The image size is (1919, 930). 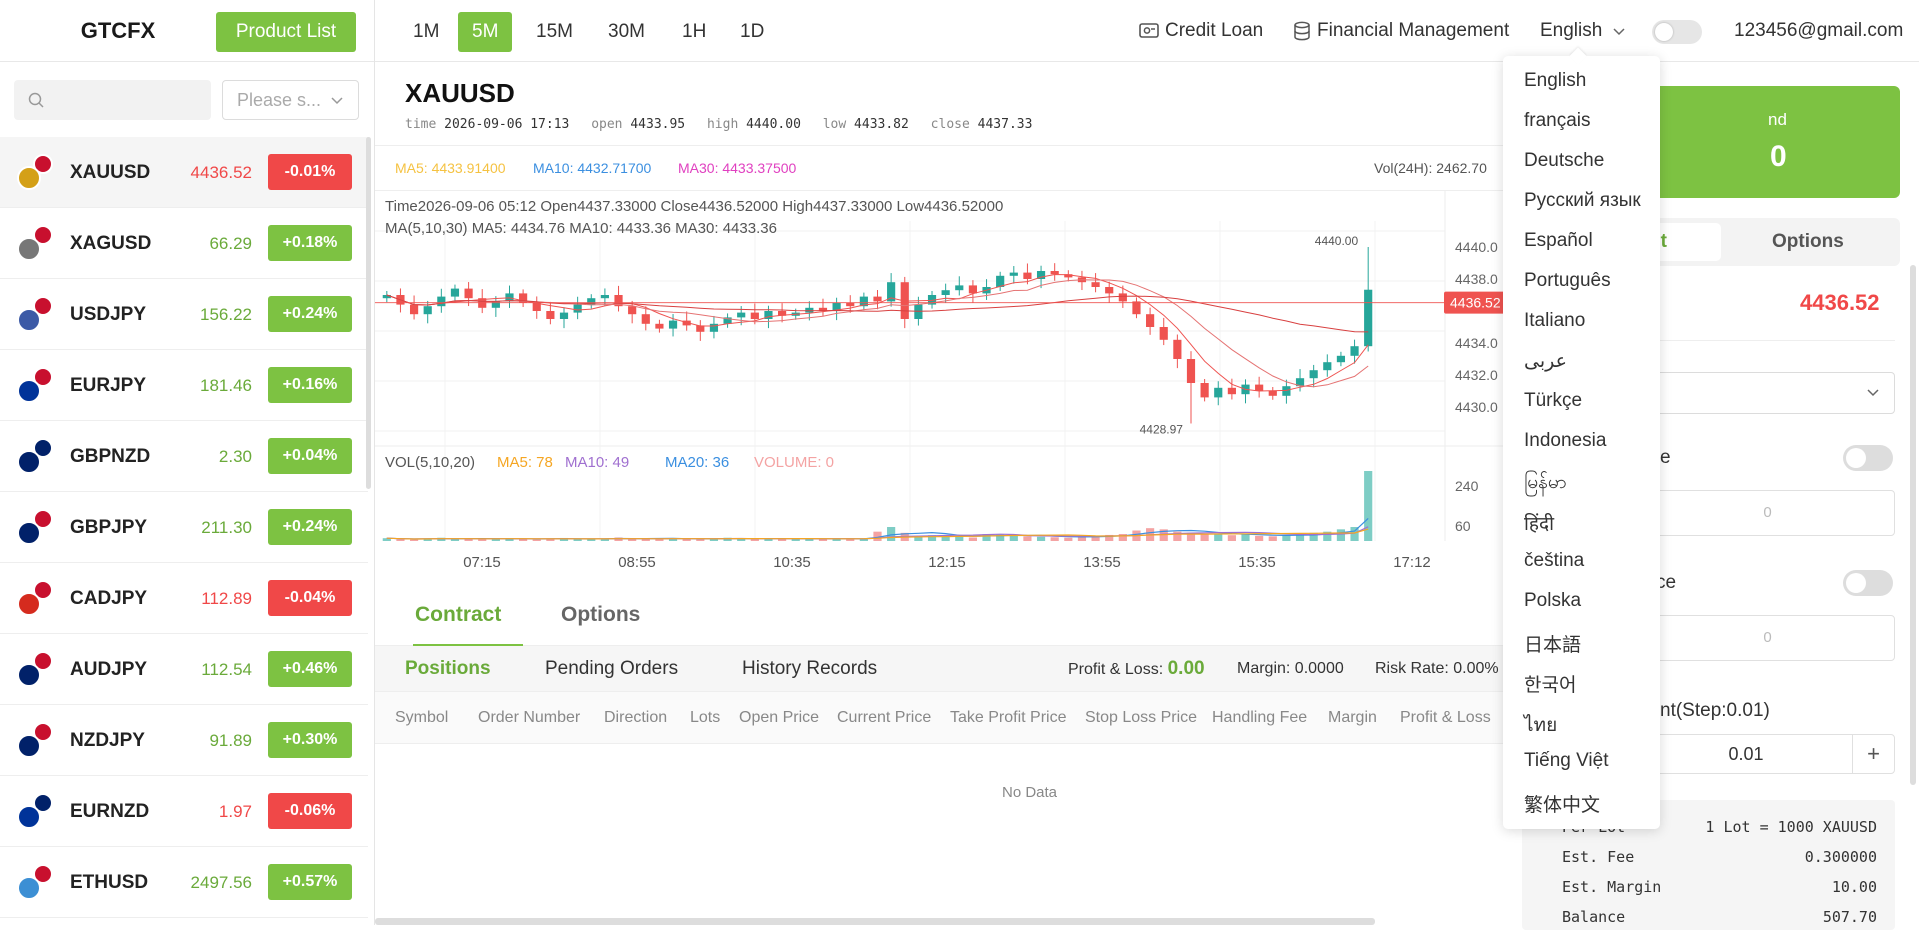 What do you see at coordinates (1873, 754) in the screenshot?
I see `lots-increment-button: +` at bounding box center [1873, 754].